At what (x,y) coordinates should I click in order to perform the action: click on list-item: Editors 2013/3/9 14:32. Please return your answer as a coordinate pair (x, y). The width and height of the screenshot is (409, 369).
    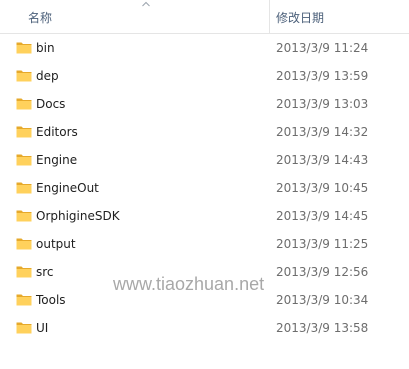
    Looking at the image, I should click on (204, 132).